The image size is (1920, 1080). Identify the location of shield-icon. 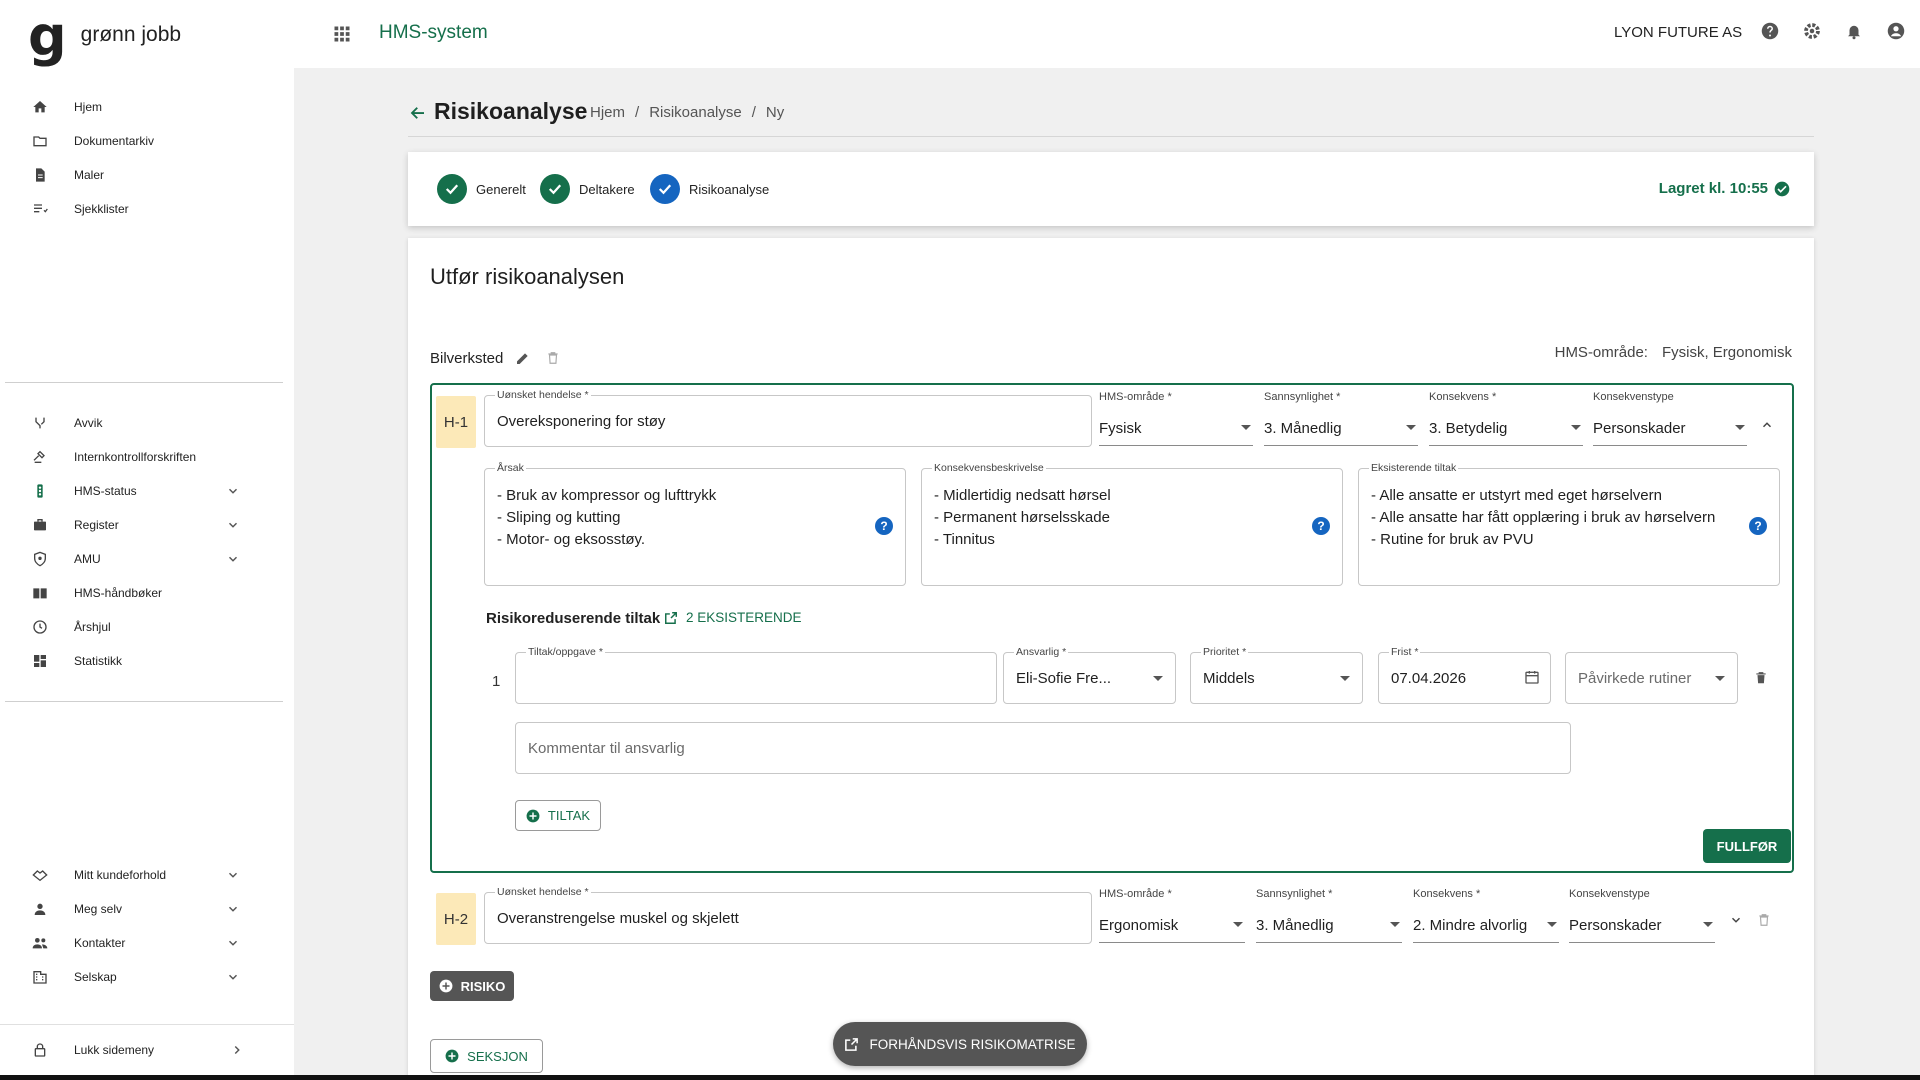
(40, 559).